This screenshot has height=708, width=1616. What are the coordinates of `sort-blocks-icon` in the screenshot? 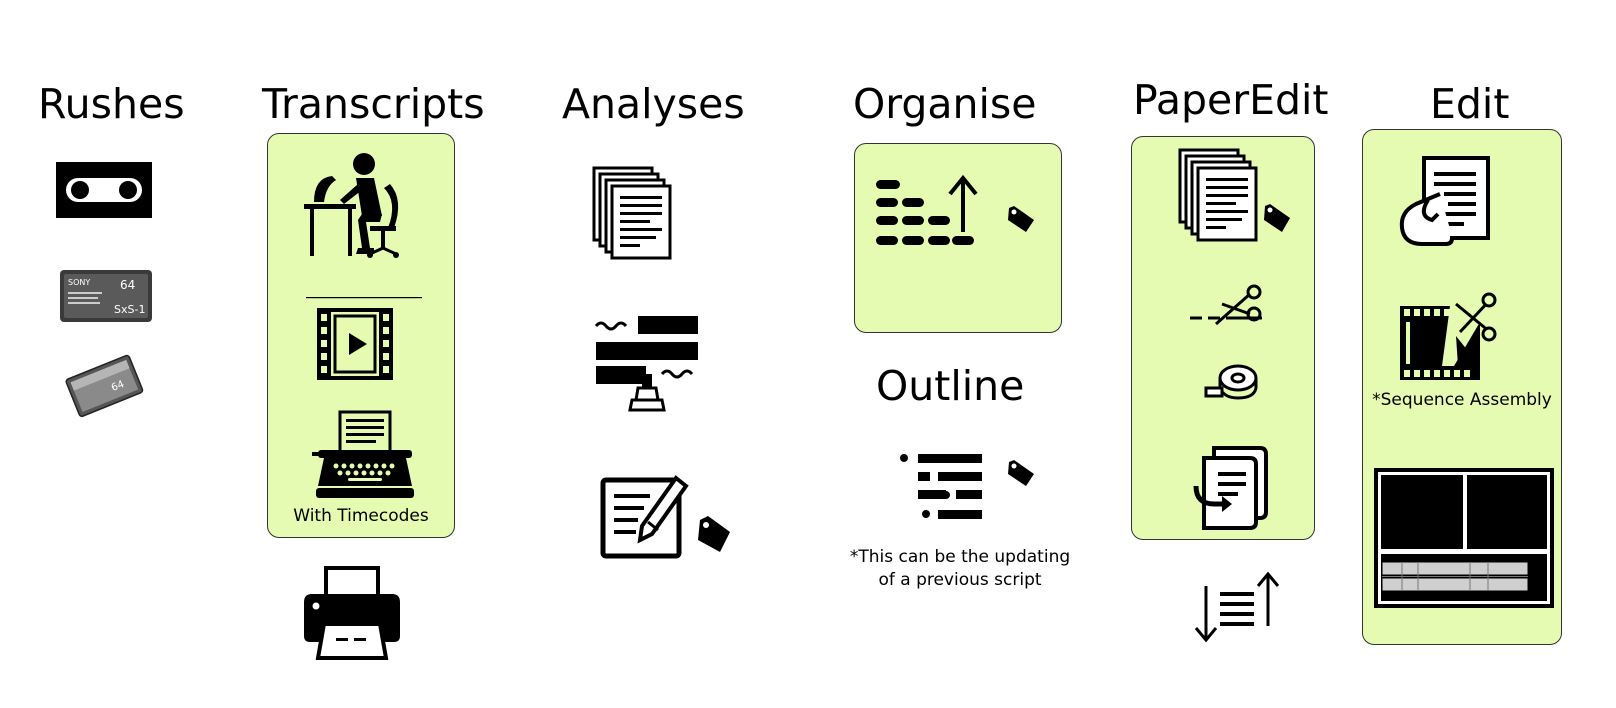 It's located at (930, 213).